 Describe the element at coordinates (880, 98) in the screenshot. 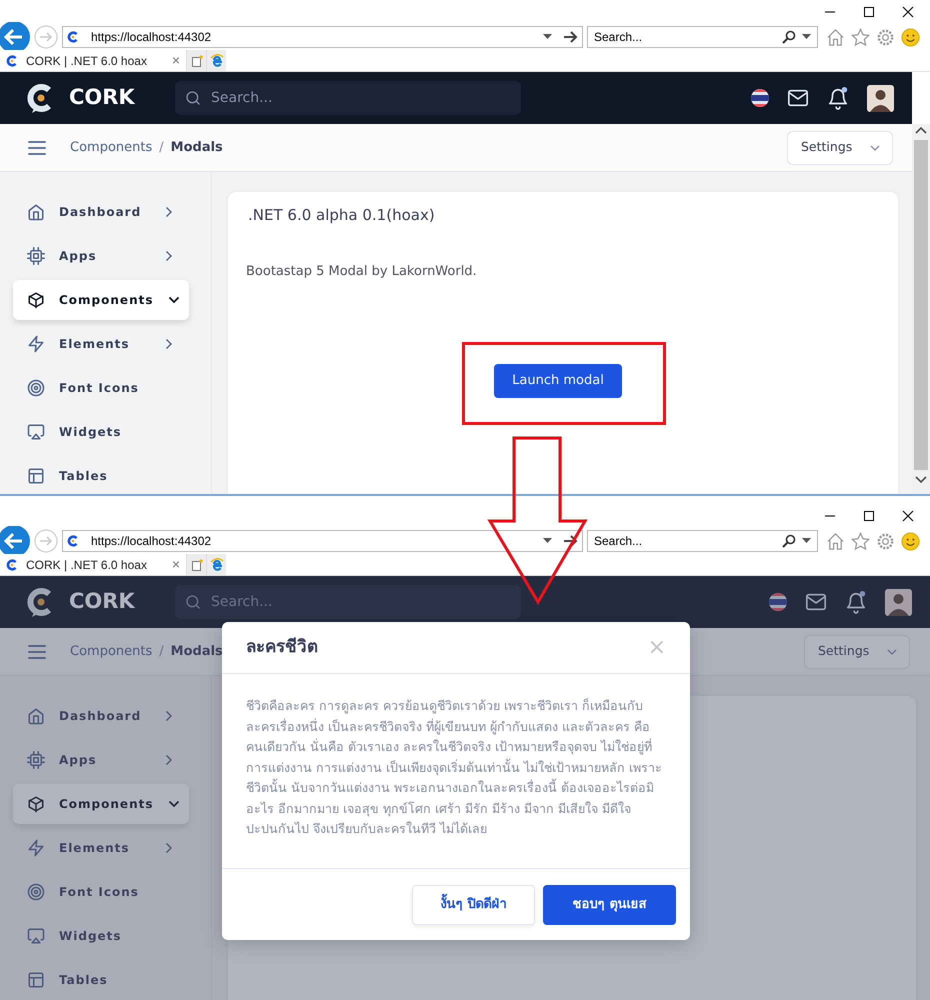

I see `avatar` at that location.